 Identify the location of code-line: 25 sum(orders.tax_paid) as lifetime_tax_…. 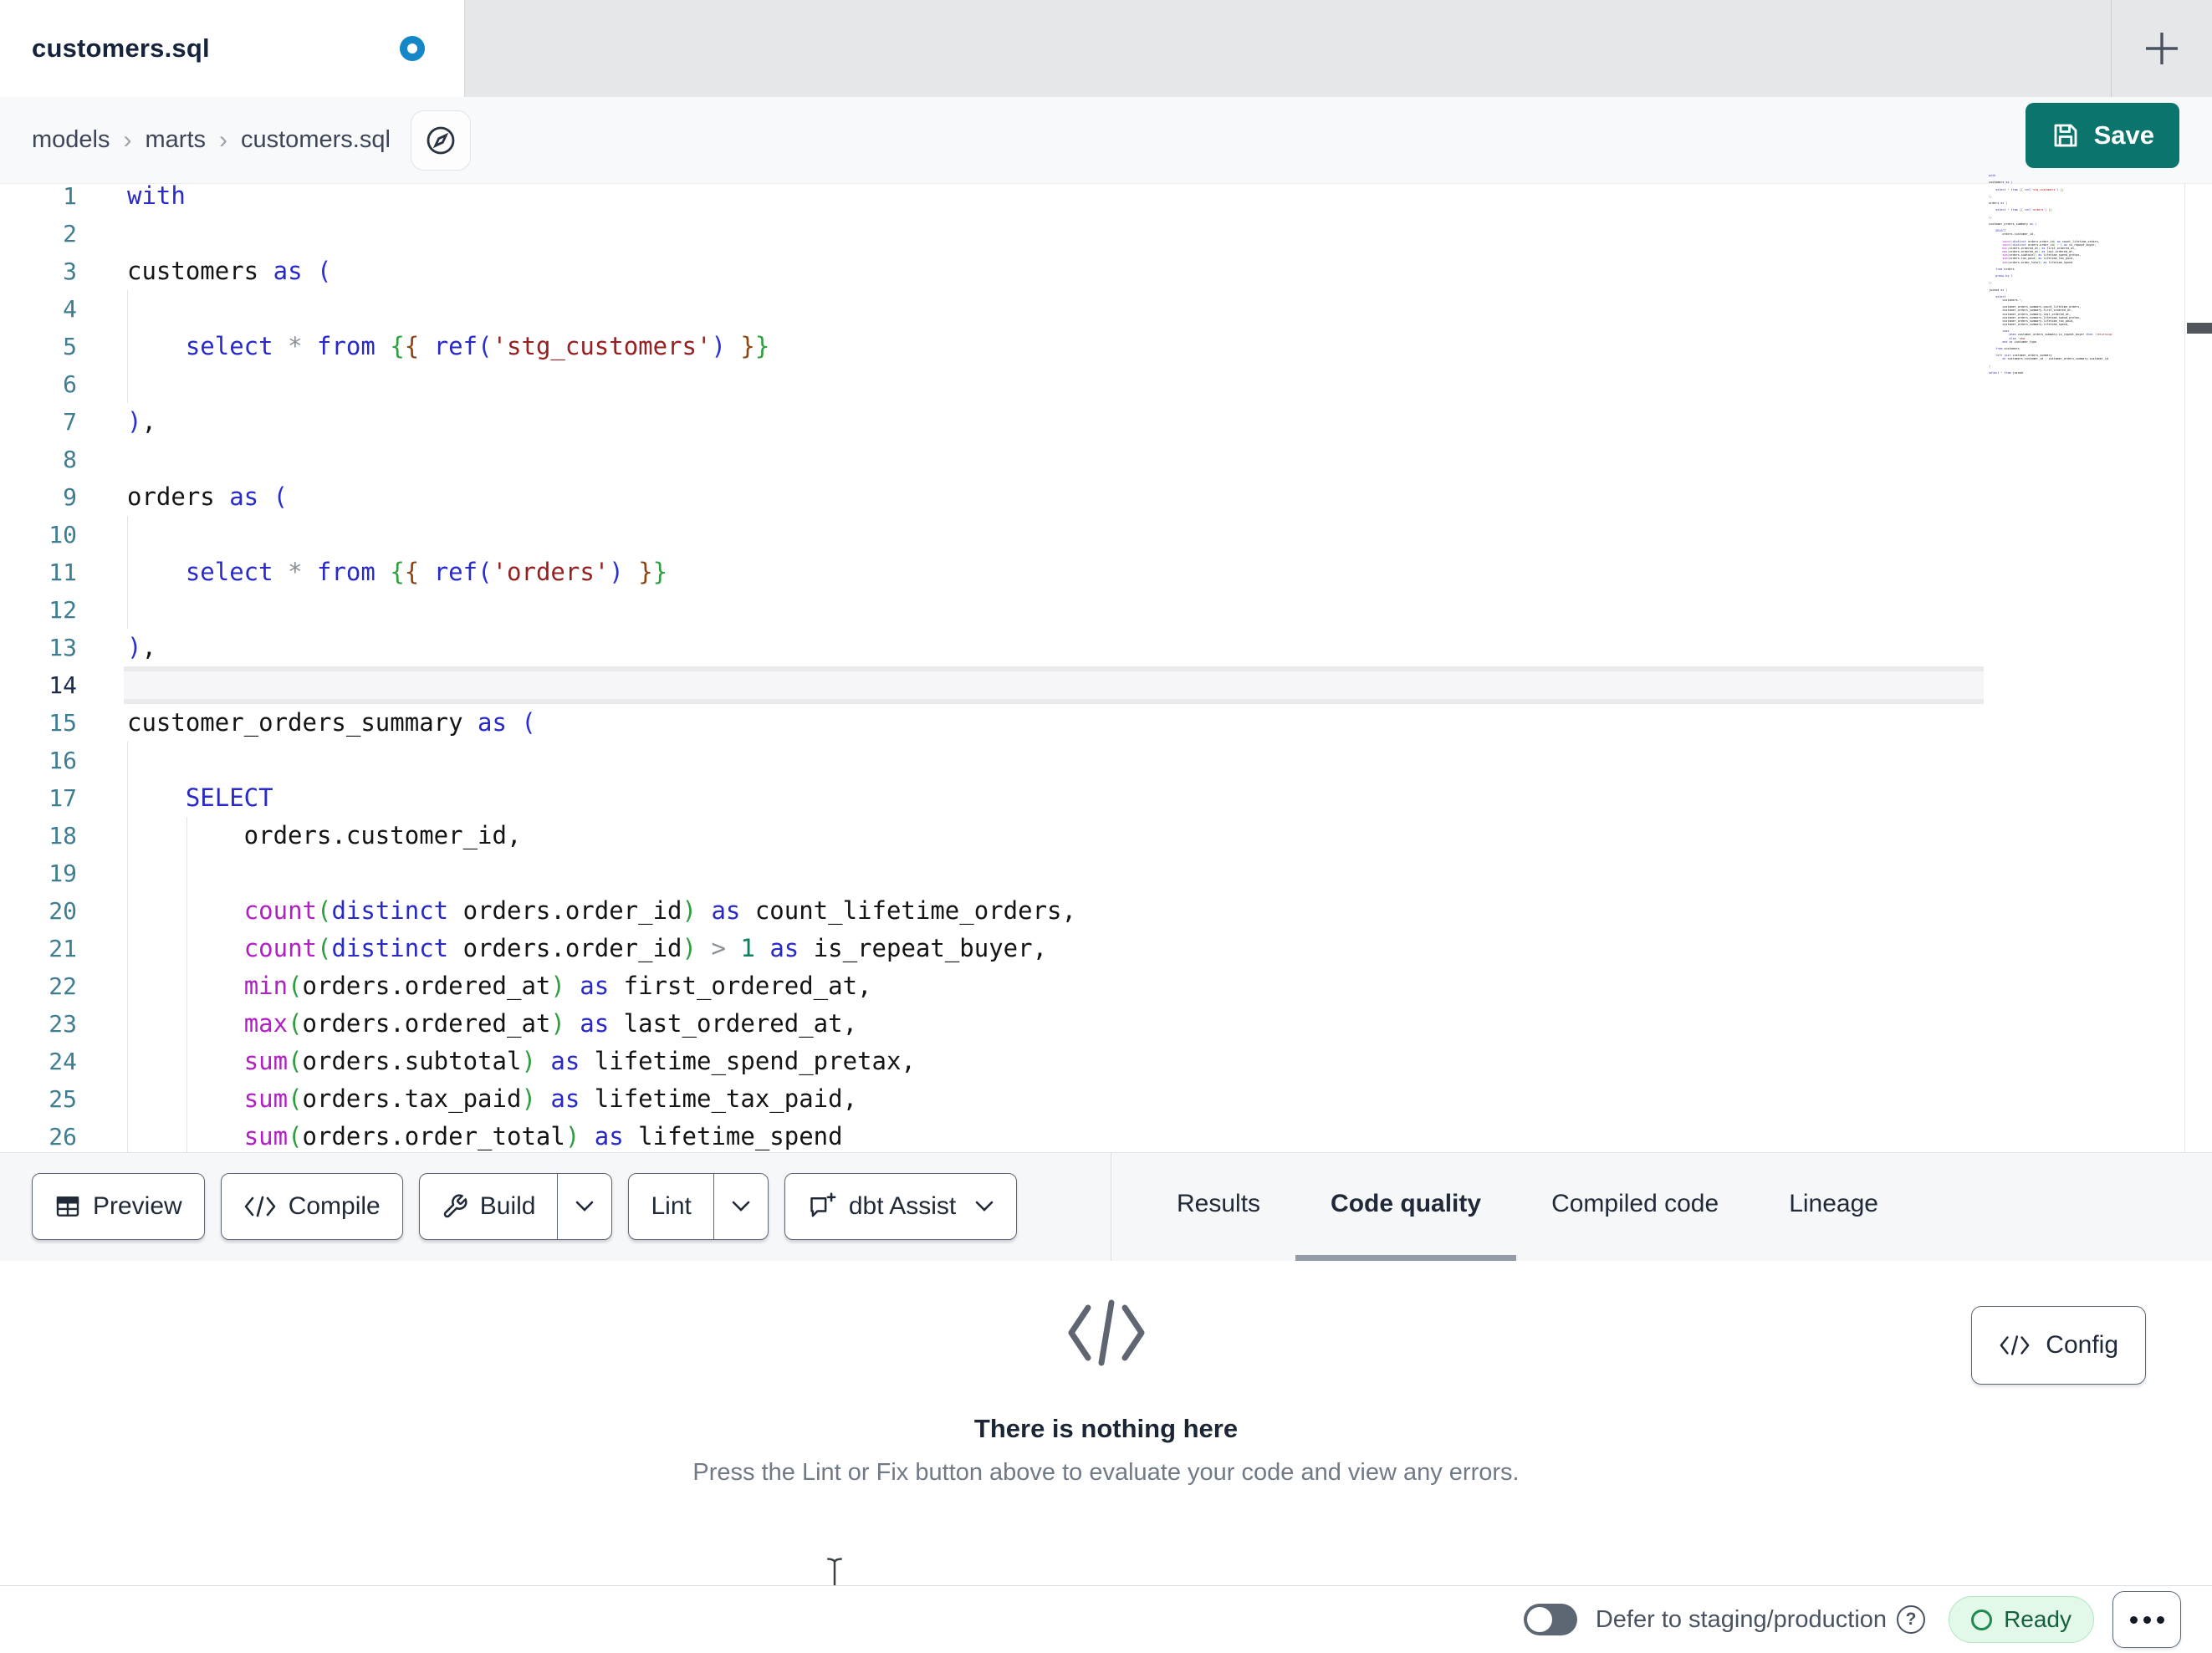
(1106, 1099).